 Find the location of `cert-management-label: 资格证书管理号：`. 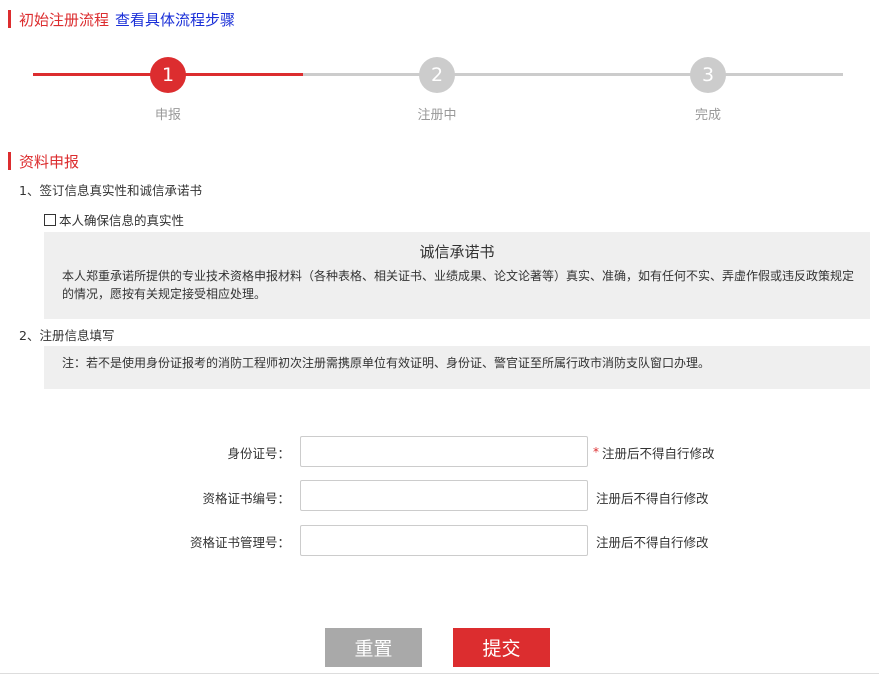

cert-management-label: 资格证书管理号： is located at coordinates (239, 542).